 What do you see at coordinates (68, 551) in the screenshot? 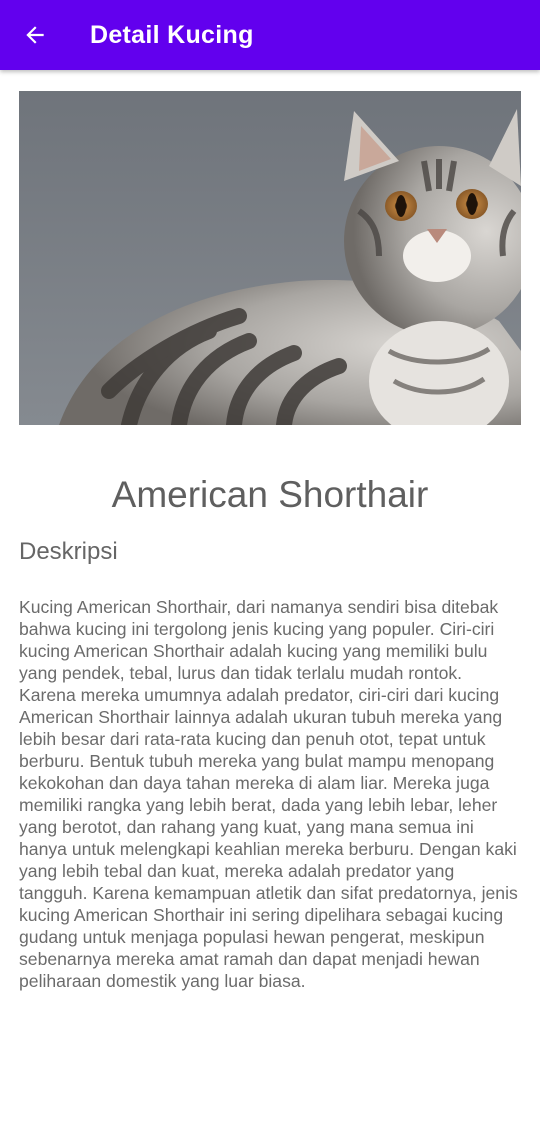
I see `section-label-description: Deskripsi` at bounding box center [68, 551].